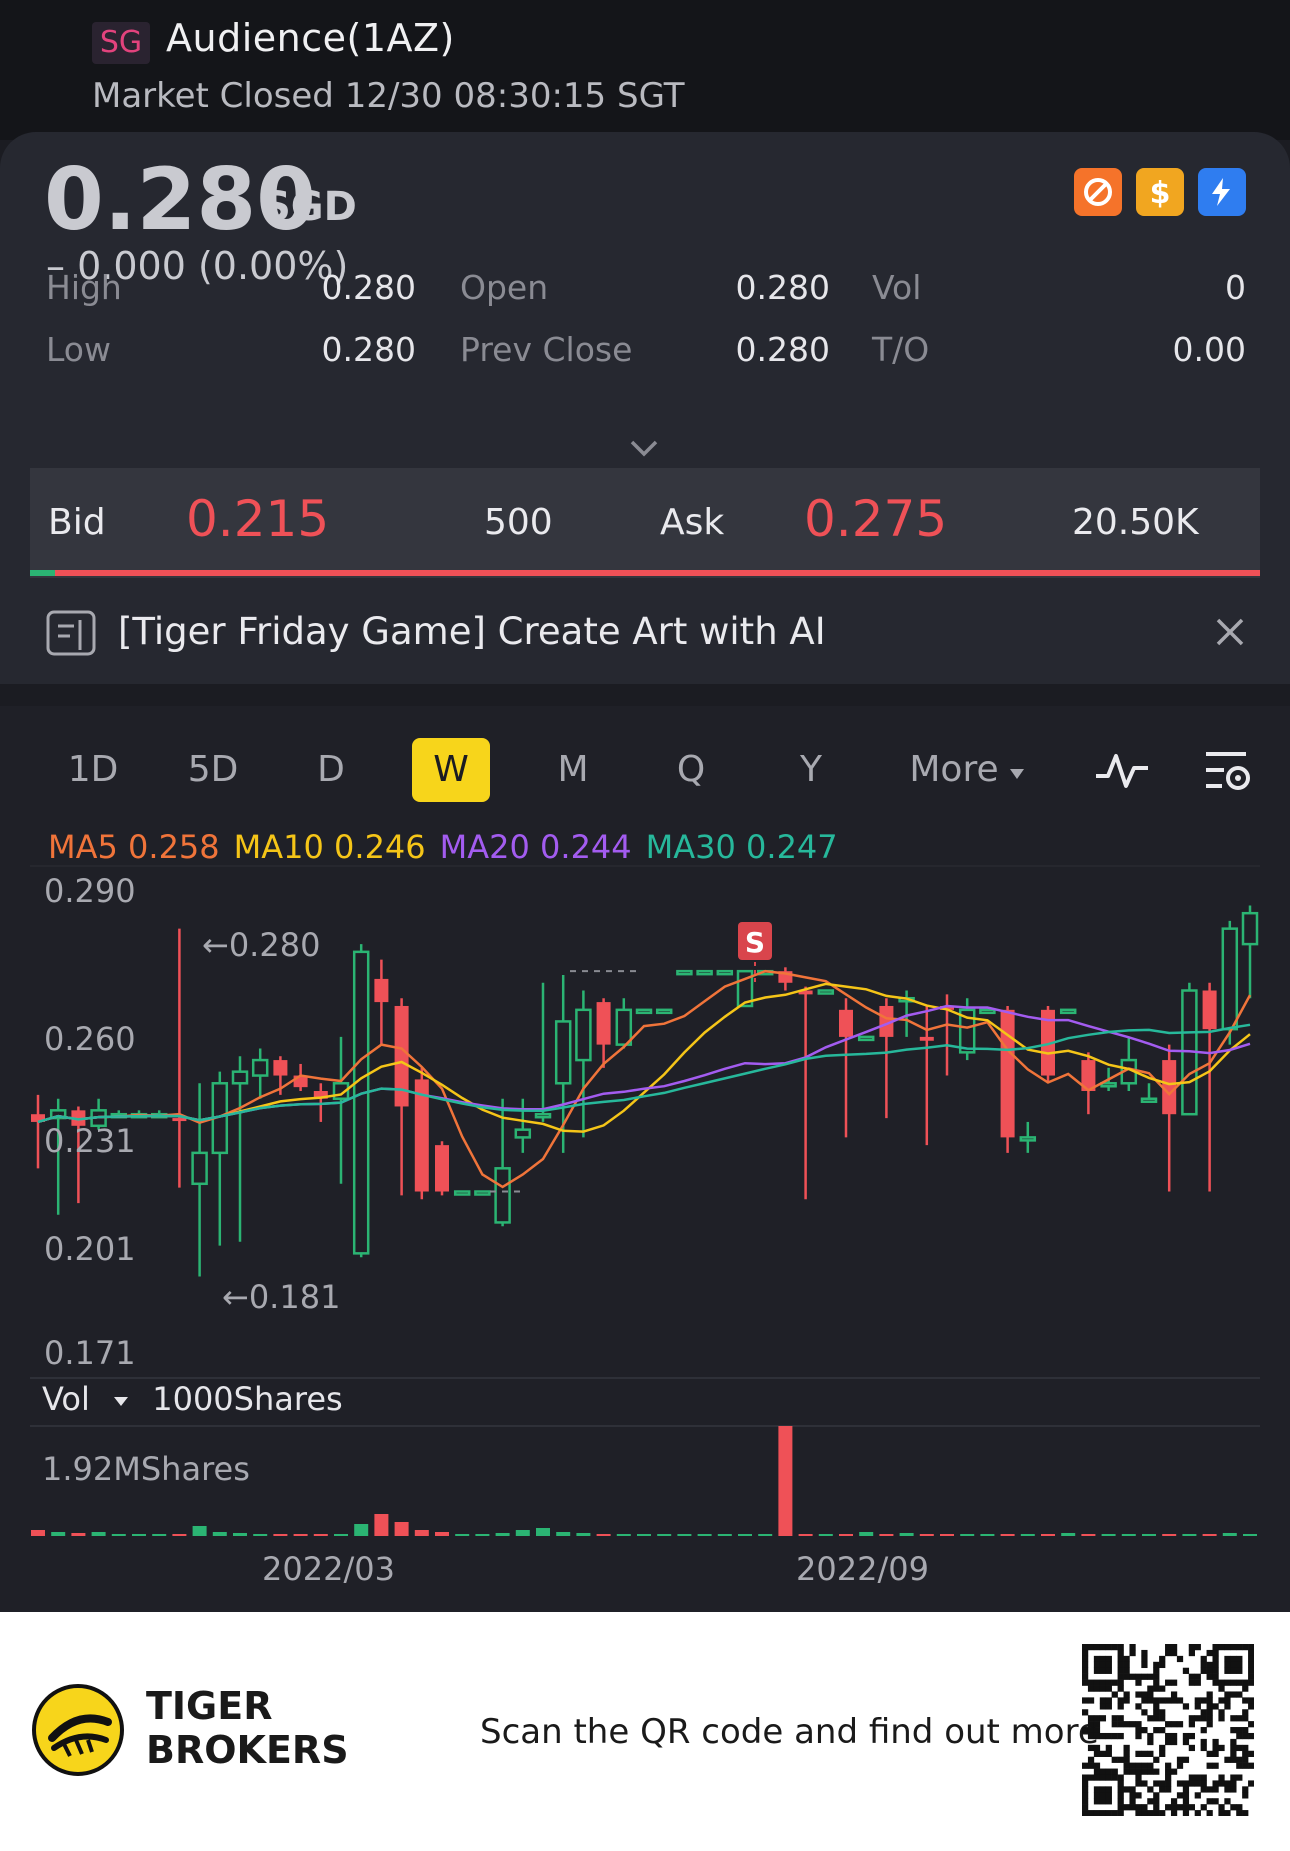  Describe the element at coordinates (1230, 634) in the screenshot. I see `close-icon` at that location.